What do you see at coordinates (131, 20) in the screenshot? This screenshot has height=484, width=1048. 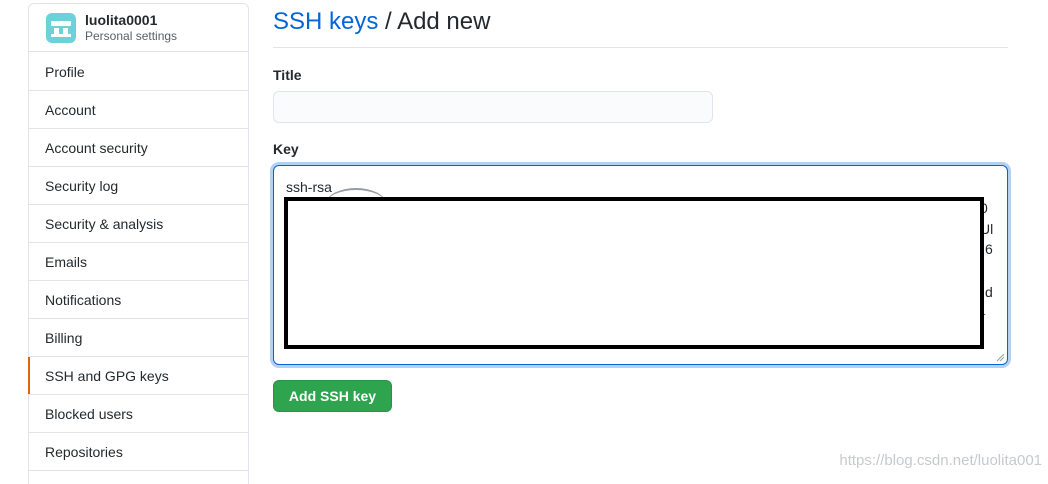 I see `username: luolita0001` at bounding box center [131, 20].